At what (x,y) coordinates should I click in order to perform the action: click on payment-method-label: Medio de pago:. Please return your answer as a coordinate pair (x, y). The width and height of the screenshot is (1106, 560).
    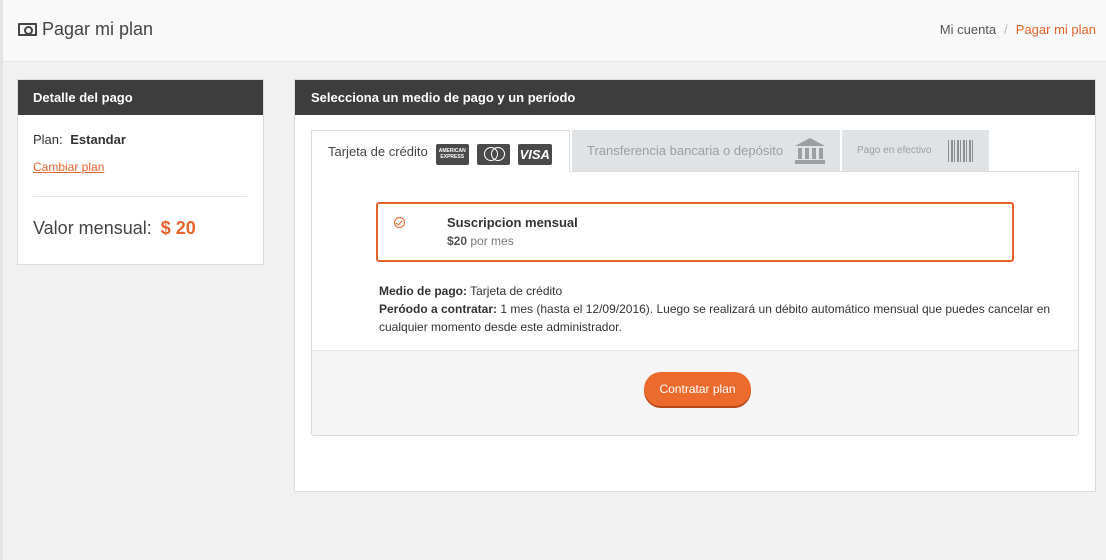
    Looking at the image, I should click on (423, 291).